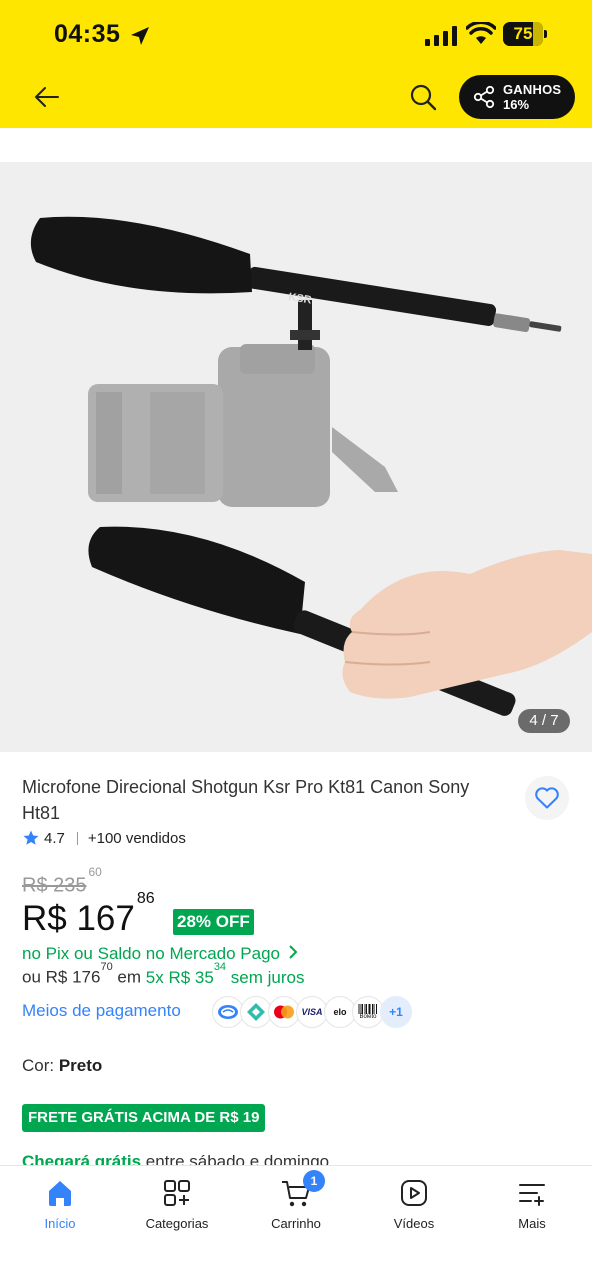 The image size is (592, 1280). I want to click on image-counter: 4 / 7, so click(544, 721).